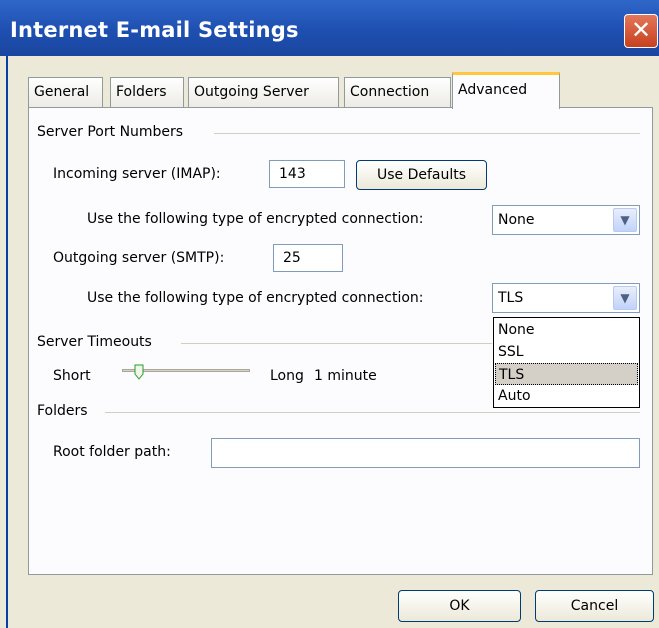  I want to click on timeout-slider, so click(186, 375).